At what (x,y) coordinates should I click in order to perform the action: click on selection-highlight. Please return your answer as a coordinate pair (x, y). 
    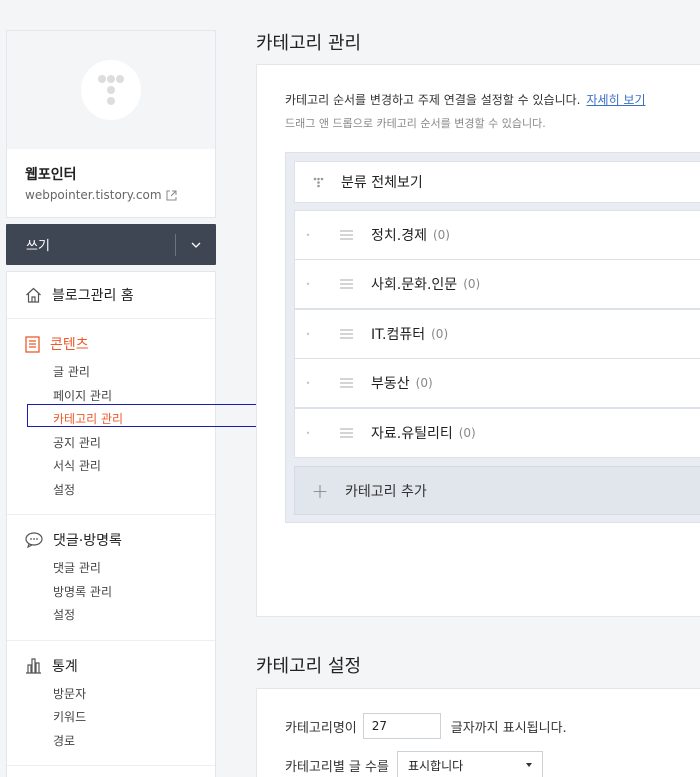
    Looking at the image, I should click on (151, 415).